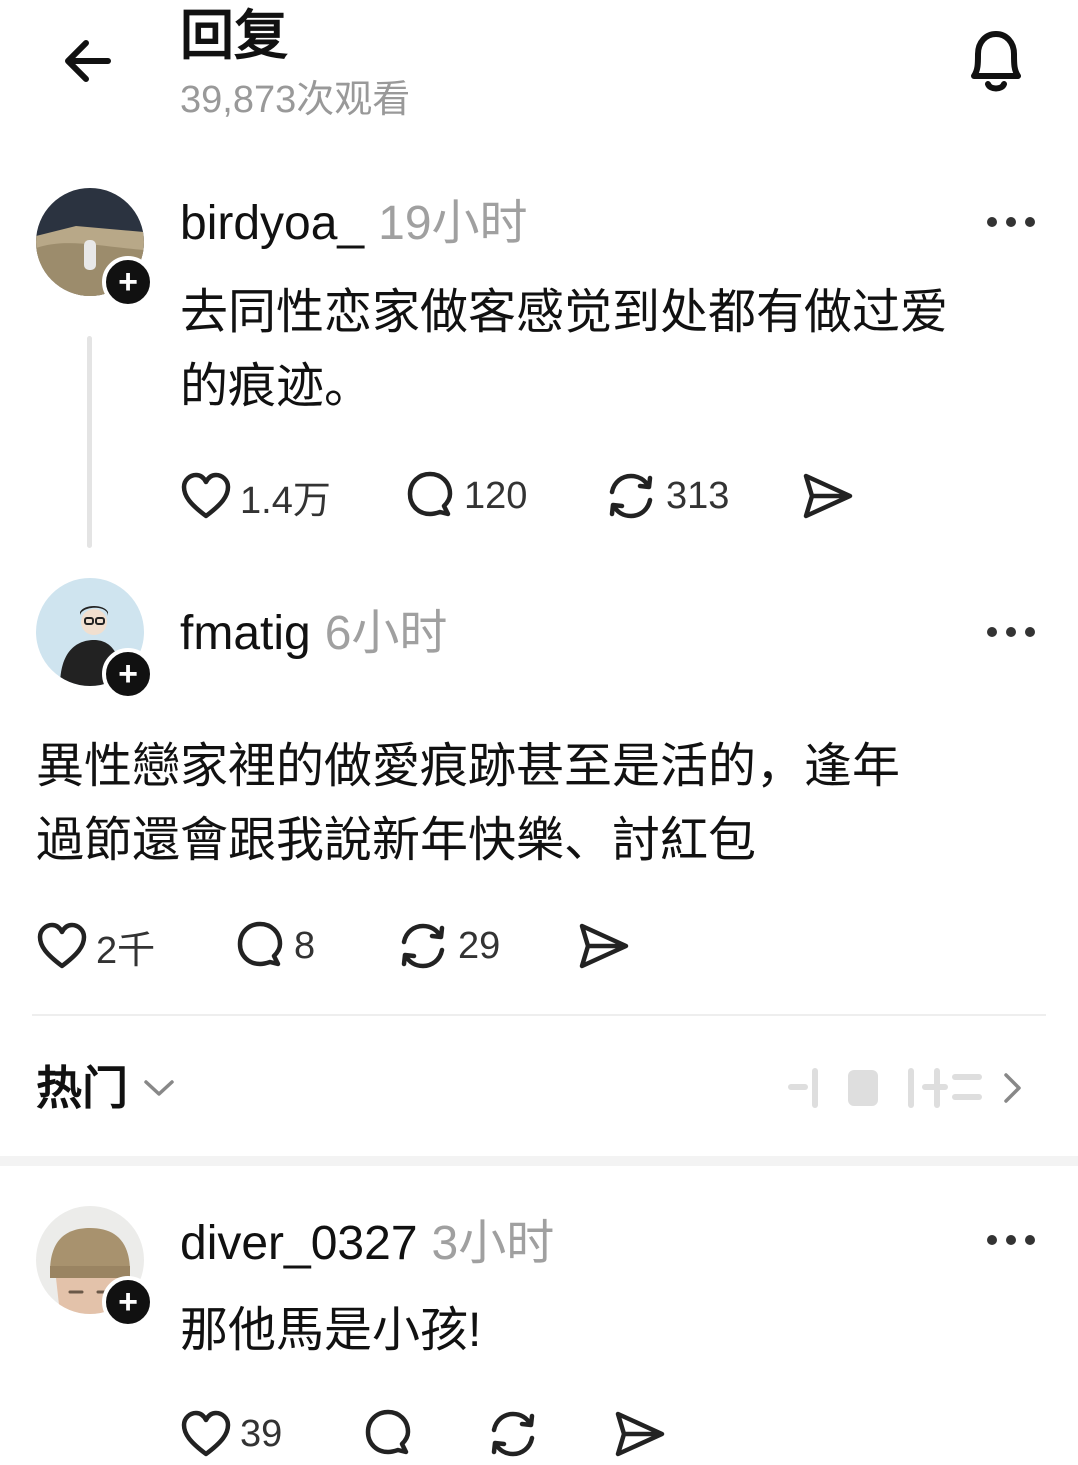 This screenshot has height=1465, width=1078. I want to click on like-button: 39, so click(231, 1434).